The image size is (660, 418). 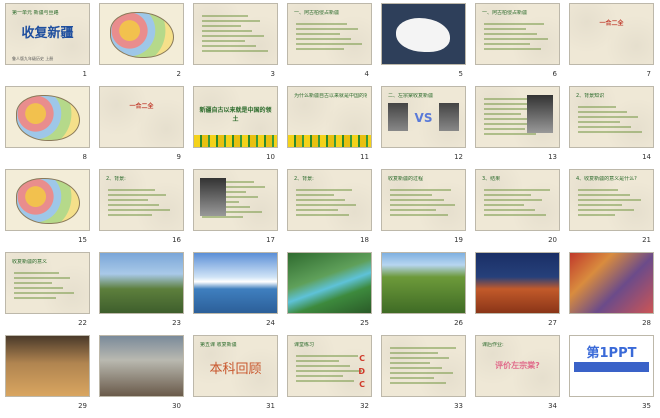 What do you see at coordinates (329, 366) in the screenshot?
I see `slide-thumbnail: 课堂练习 C D C` at bounding box center [329, 366].